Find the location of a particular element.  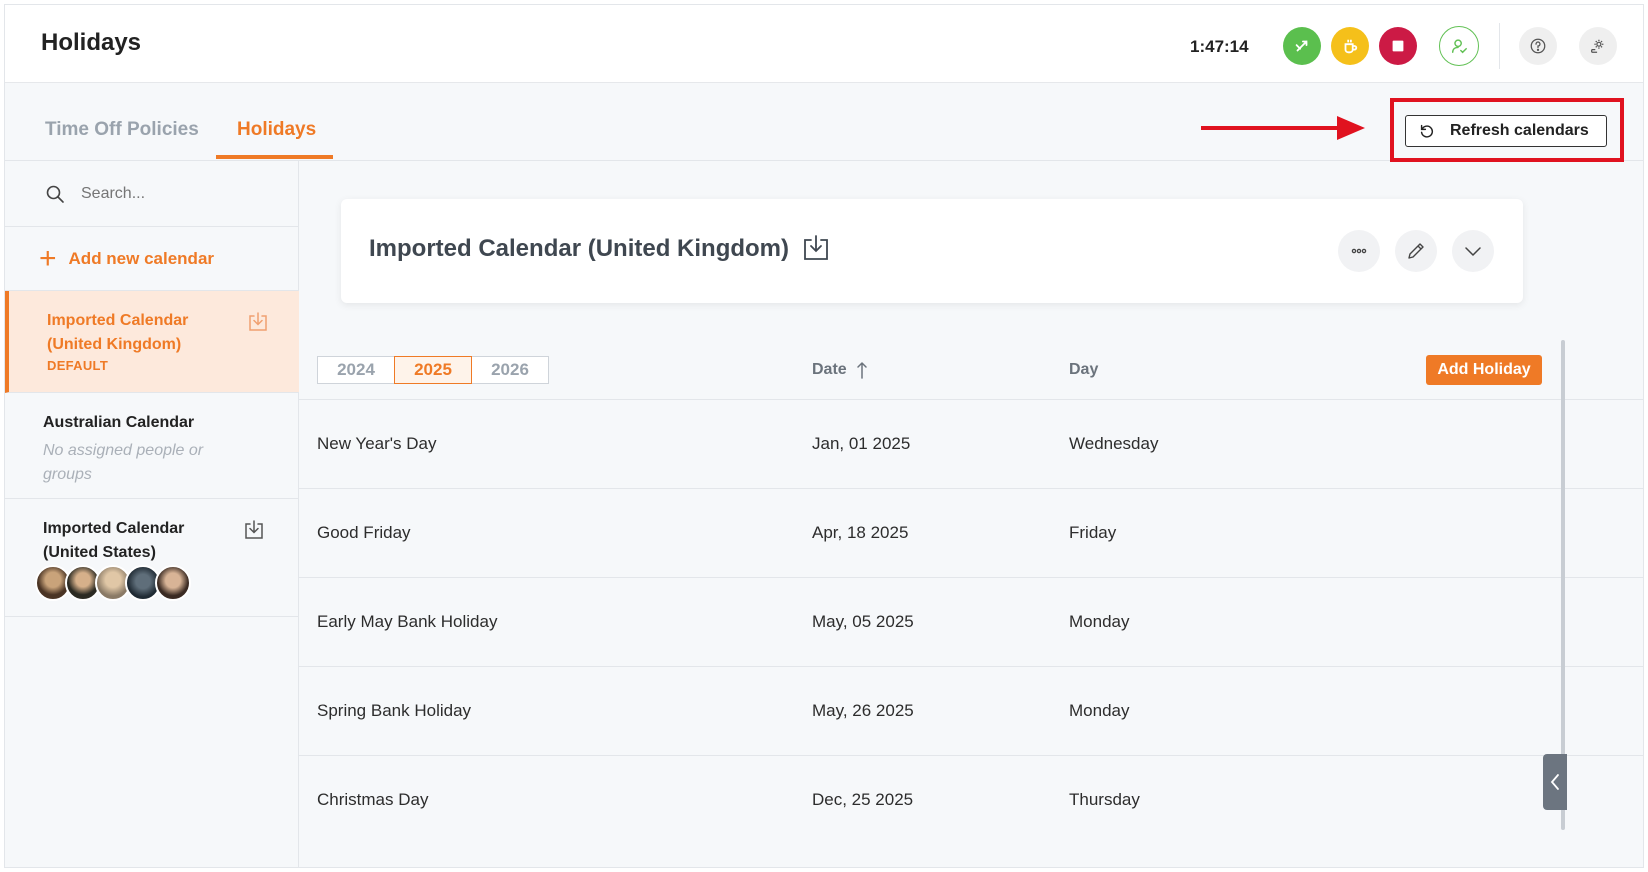

side-panel-toggle is located at coordinates (1555, 782).